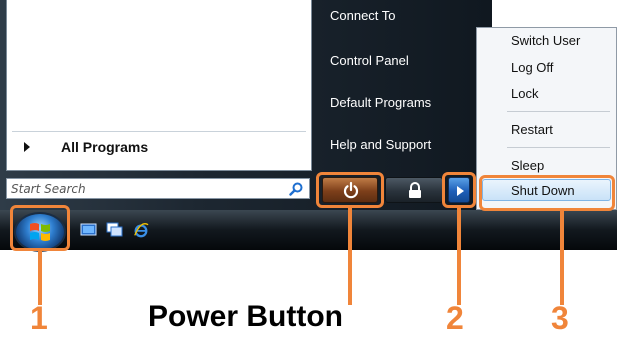 This screenshot has width=617, height=337. Describe the element at coordinates (455, 318) in the screenshot. I see `callout-2: 2` at that location.